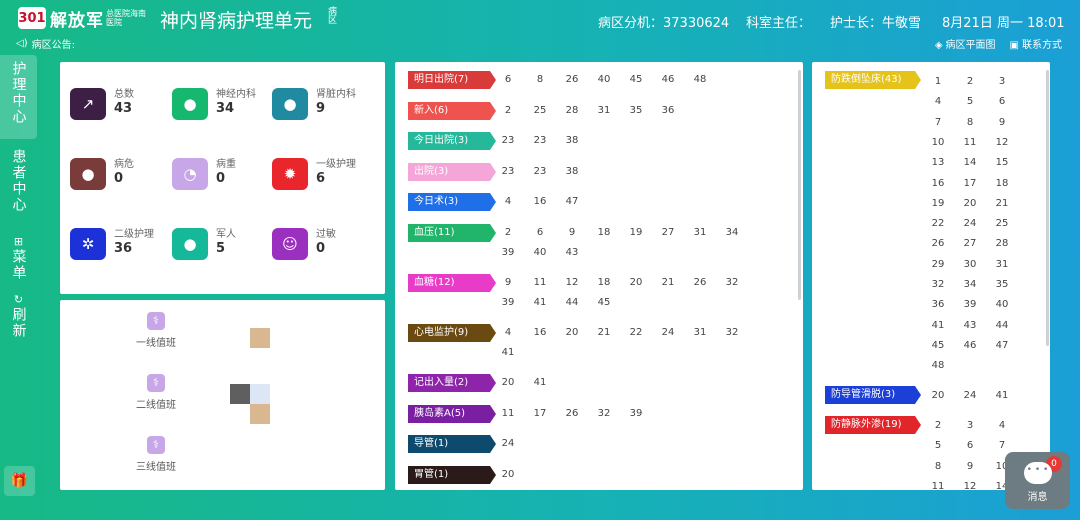 The width and height of the screenshot is (1080, 520). Describe the element at coordinates (204, 174) in the screenshot. I see `stat-serious: ◔ 病重 0` at that location.